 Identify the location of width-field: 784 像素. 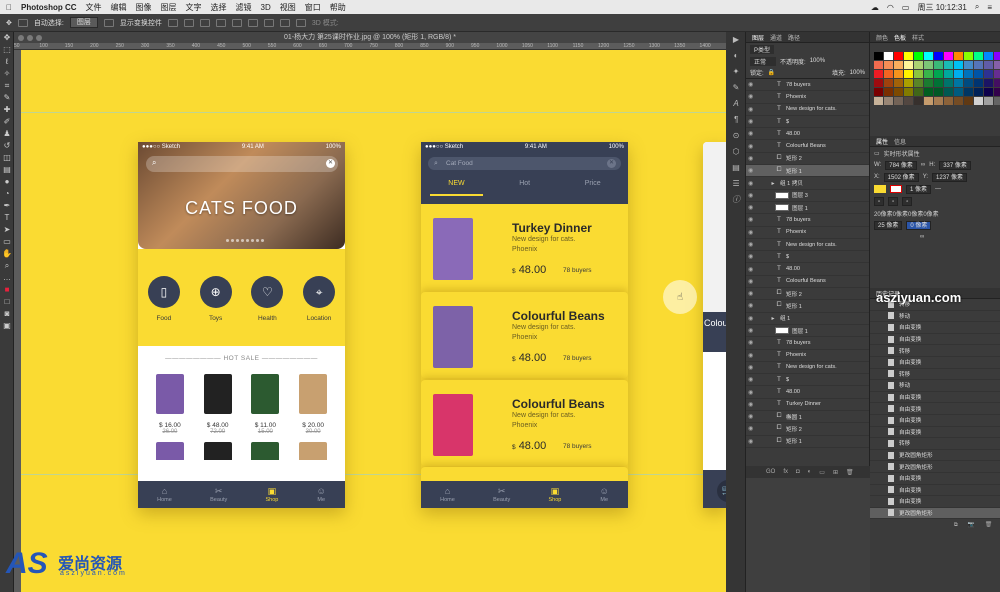
(901, 165).